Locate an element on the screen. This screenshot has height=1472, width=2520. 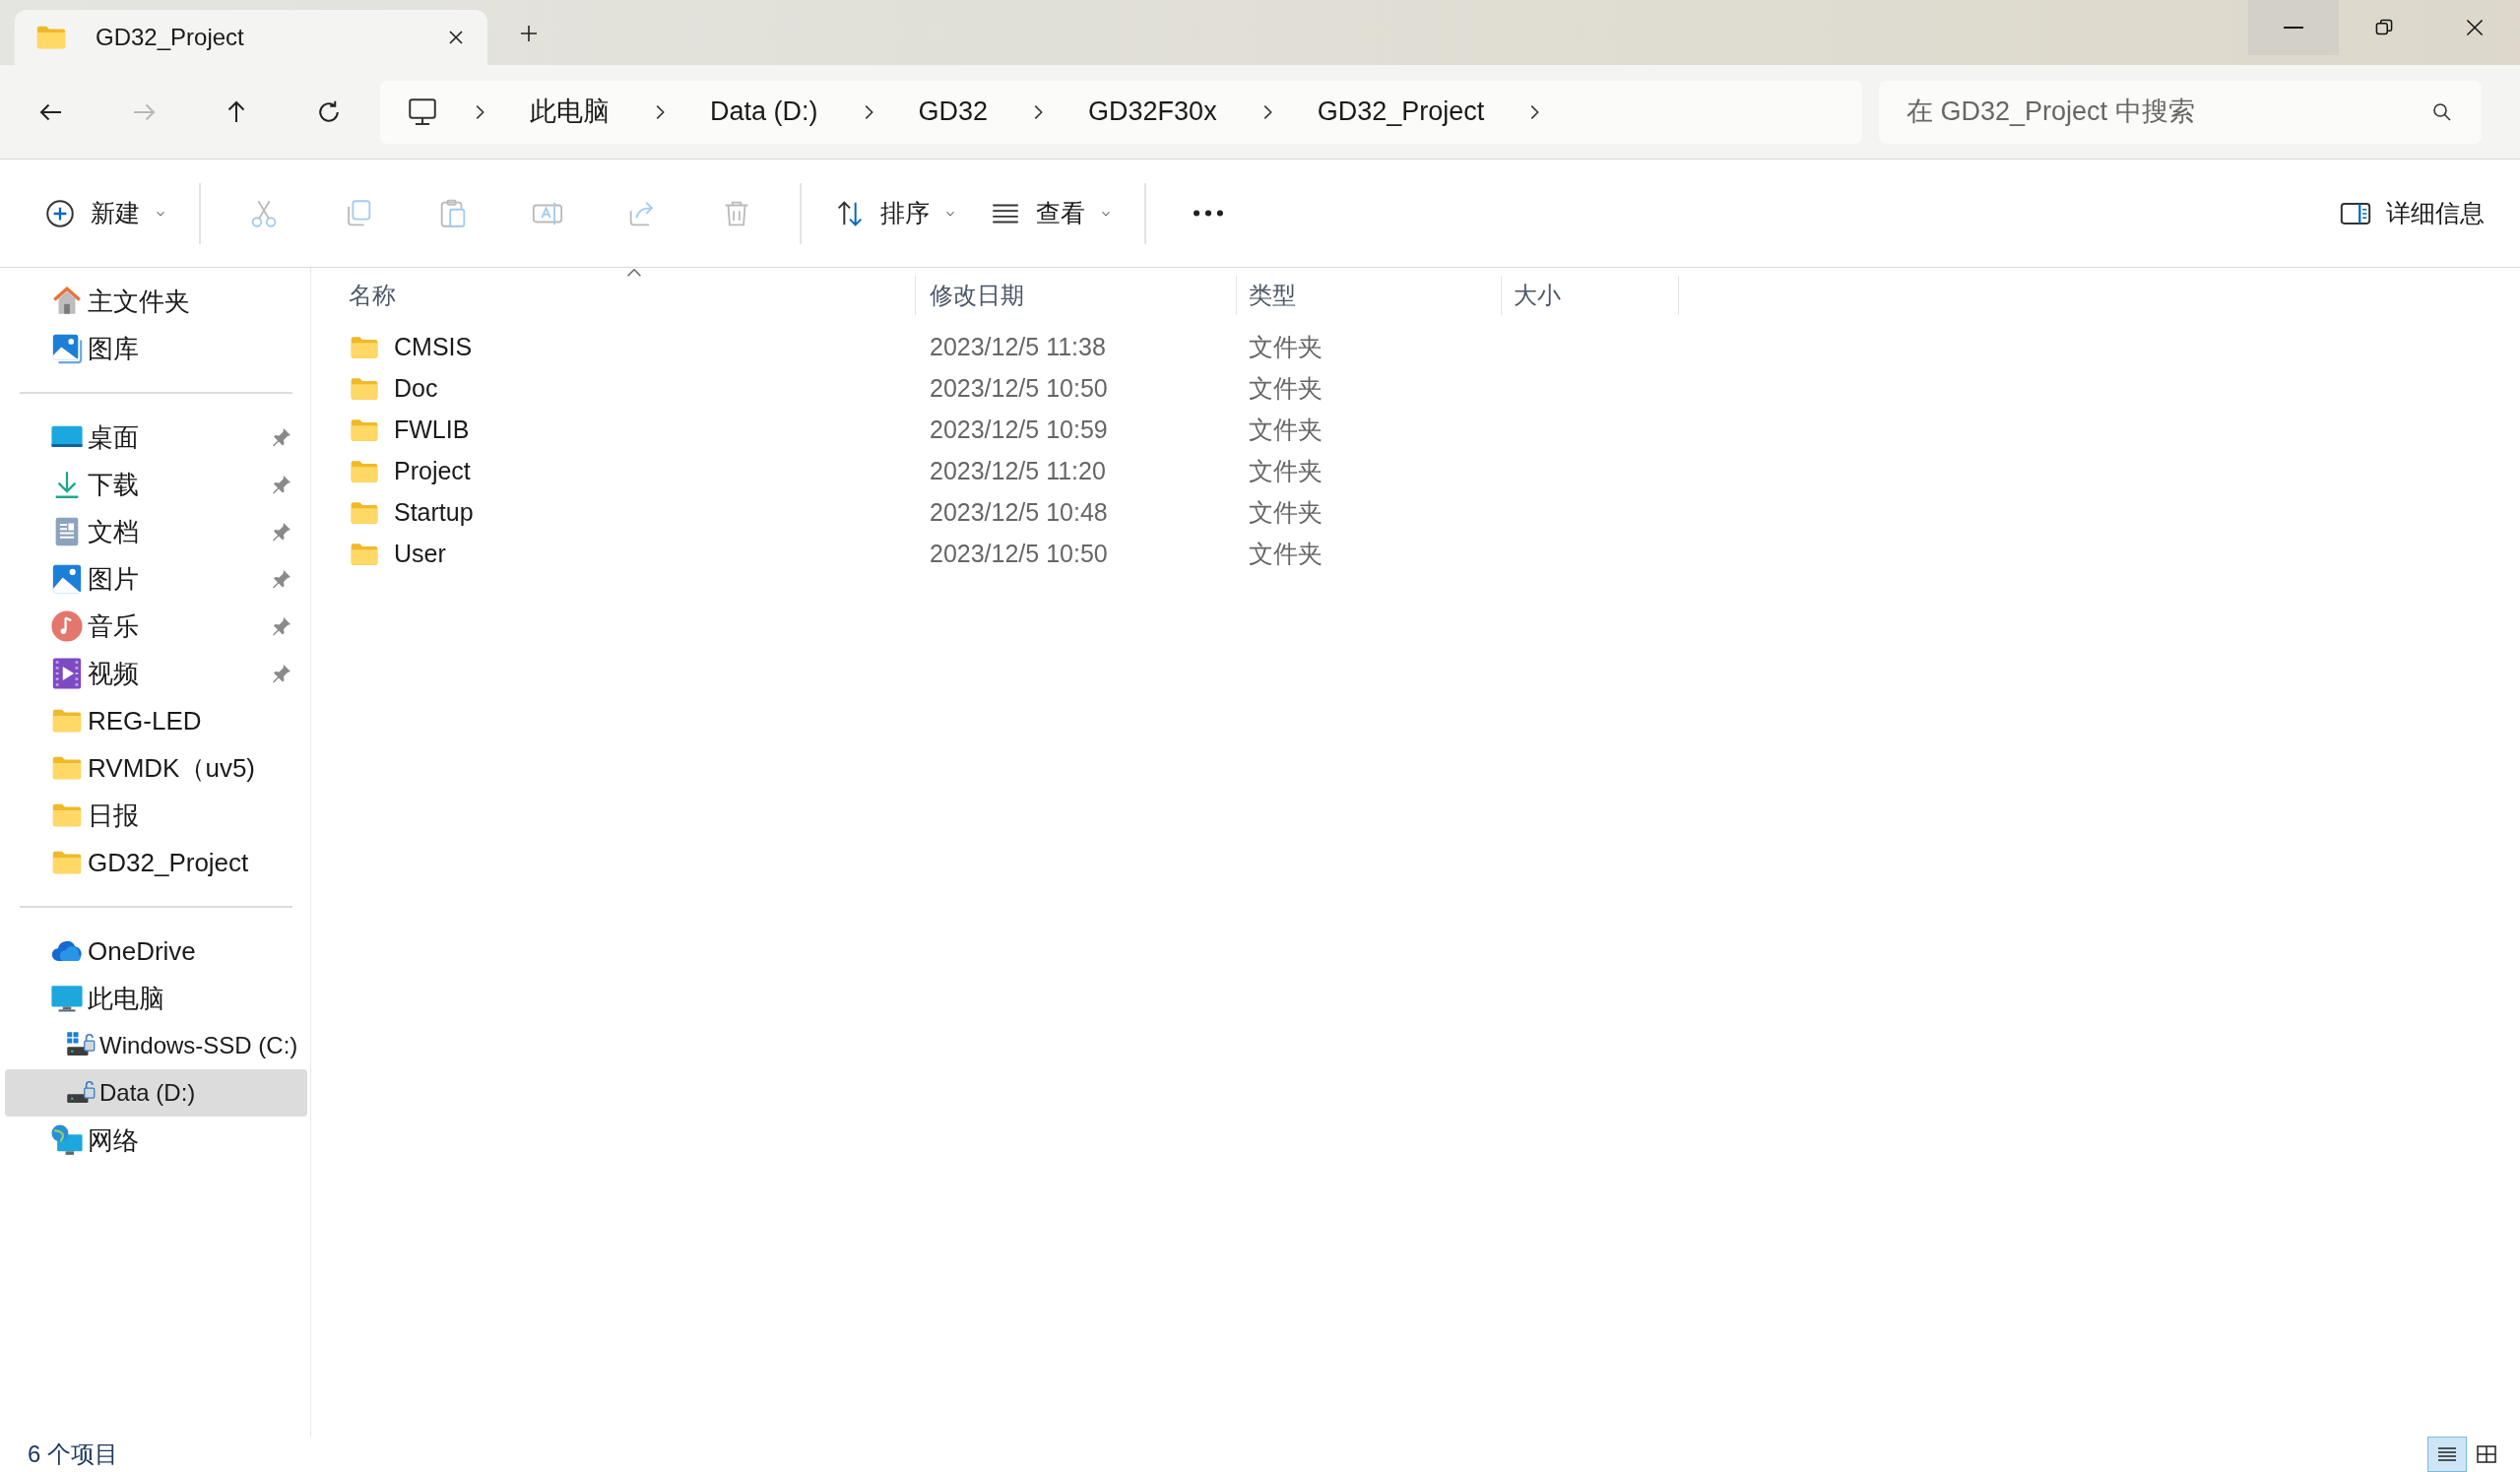
column-header: 名称 is located at coordinates (613, 295).